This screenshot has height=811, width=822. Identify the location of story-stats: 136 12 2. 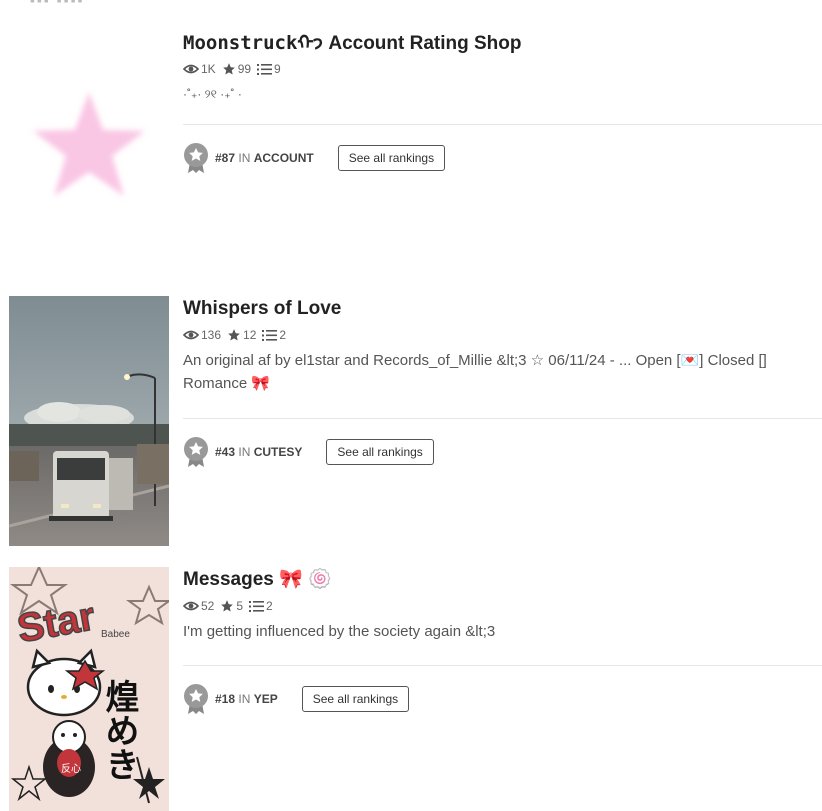
(502, 335).